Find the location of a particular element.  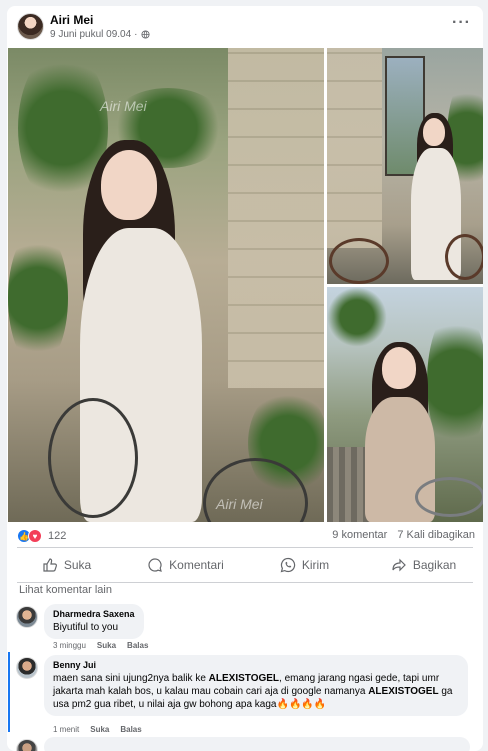

post-timestamp: 9 Juni pukul 09.04 is located at coordinates (90, 34).